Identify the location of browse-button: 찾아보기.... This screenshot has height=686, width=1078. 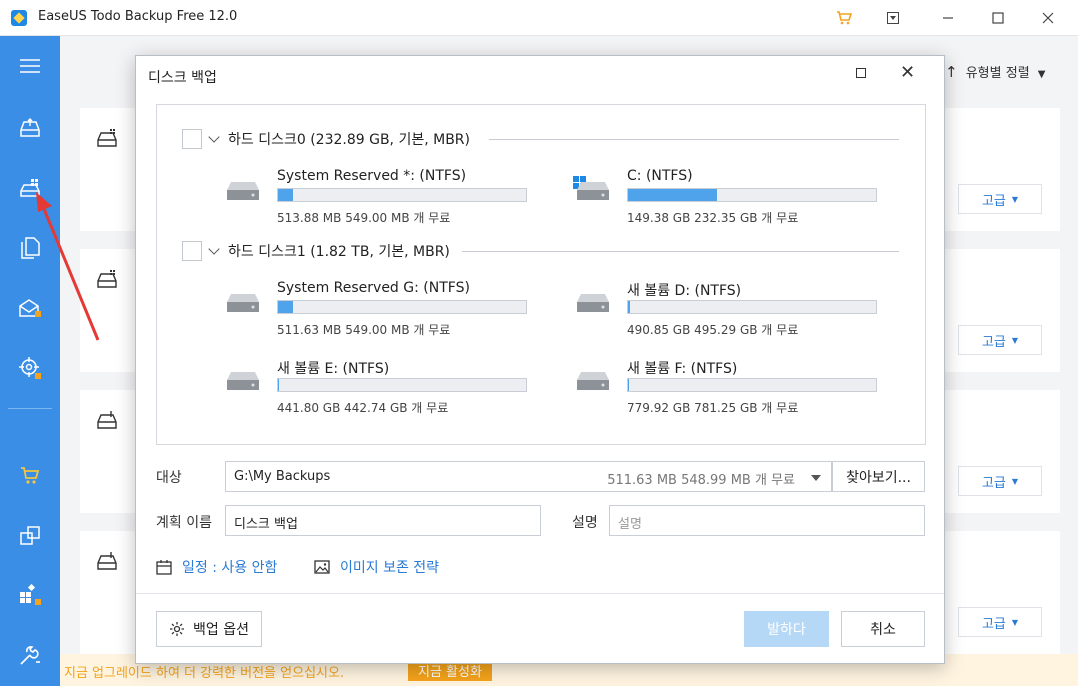
(878, 476).